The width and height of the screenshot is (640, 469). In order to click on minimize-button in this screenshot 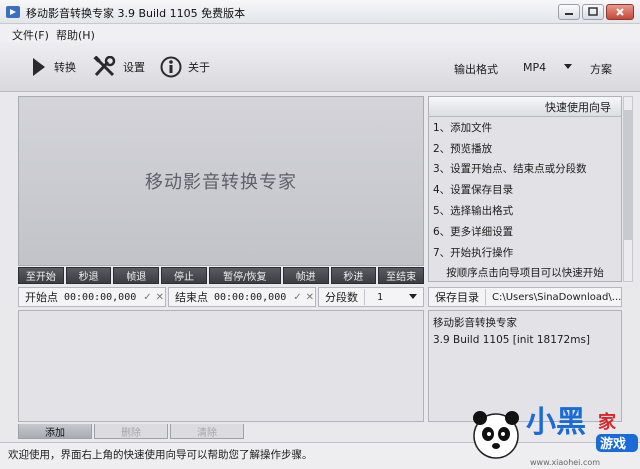, I will do `click(569, 12)`.